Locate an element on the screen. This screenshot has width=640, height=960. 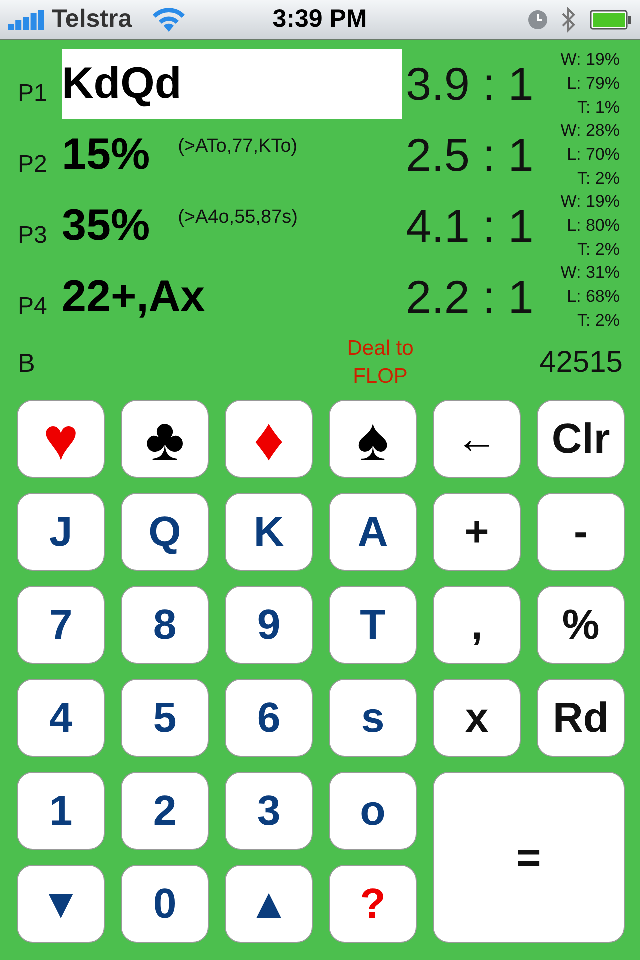
keypad-key: 5 is located at coordinates (165, 718).